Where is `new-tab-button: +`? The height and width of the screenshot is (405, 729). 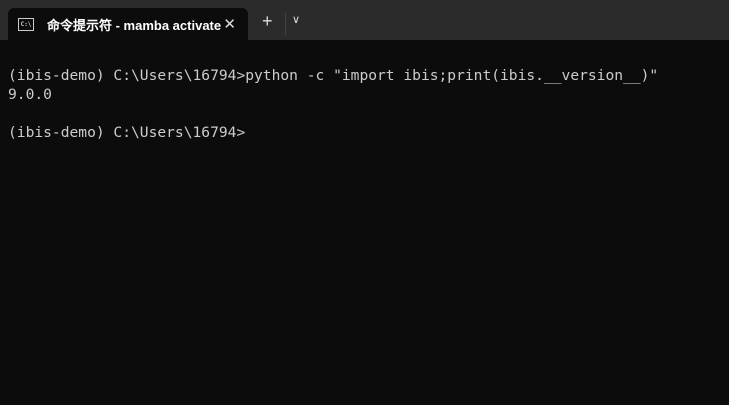 new-tab-button: + is located at coordinates (267, 21).